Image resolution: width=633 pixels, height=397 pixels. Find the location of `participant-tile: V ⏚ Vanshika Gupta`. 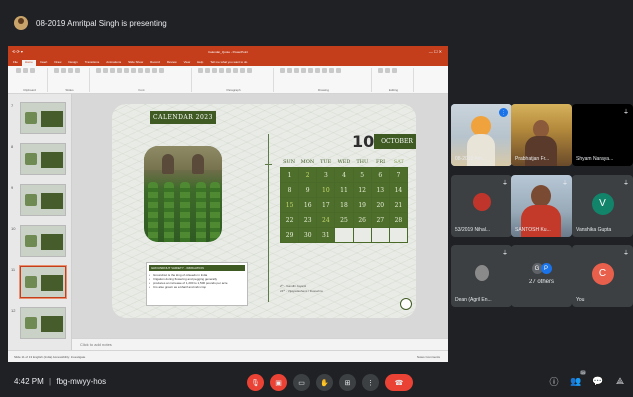

participant-tile: V ⏚ Vanshika Gupta is located at coordinates (602, 206).